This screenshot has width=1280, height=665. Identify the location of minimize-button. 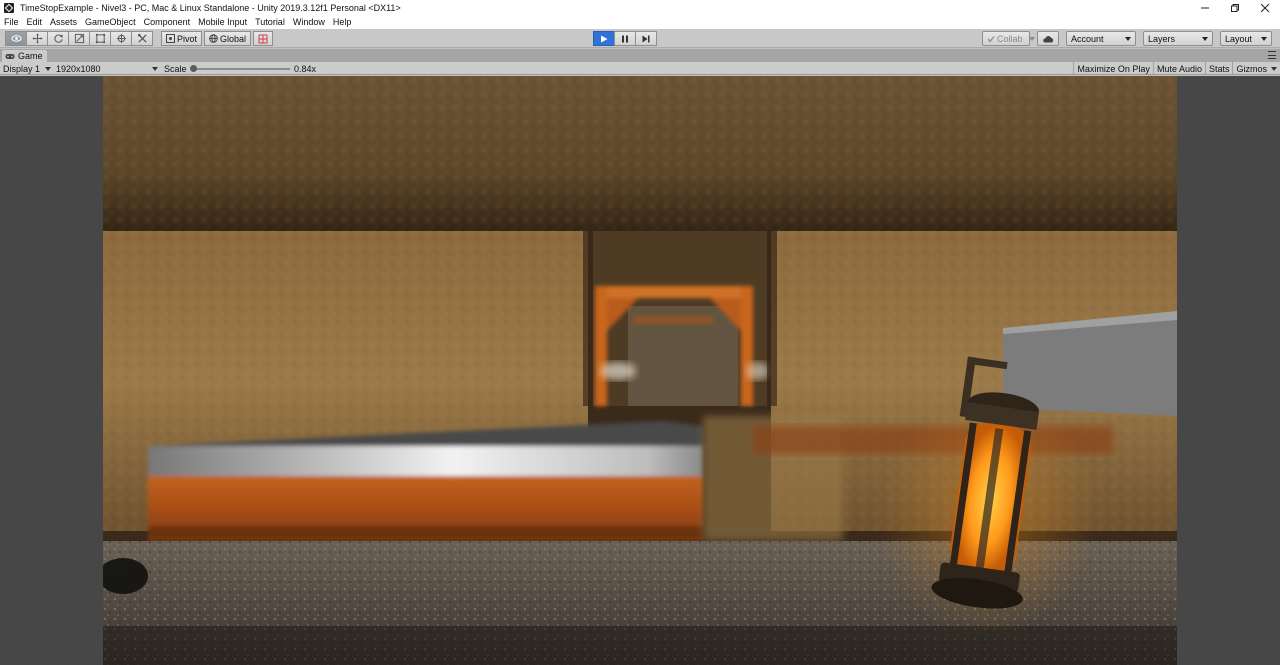
(1205, 7).